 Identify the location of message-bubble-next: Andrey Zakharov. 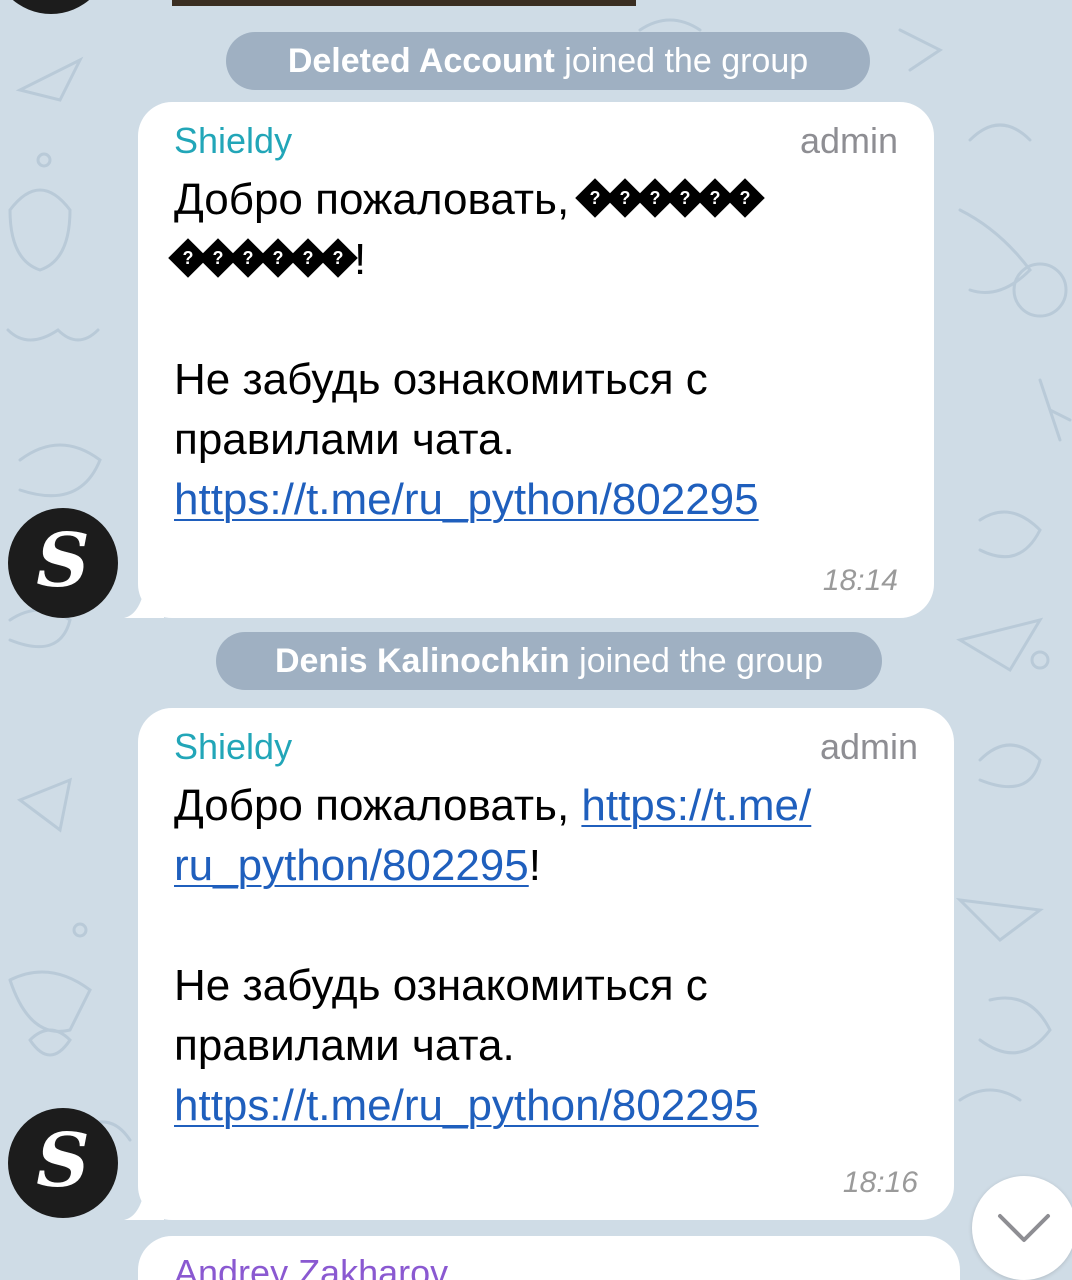
(549, 1258).